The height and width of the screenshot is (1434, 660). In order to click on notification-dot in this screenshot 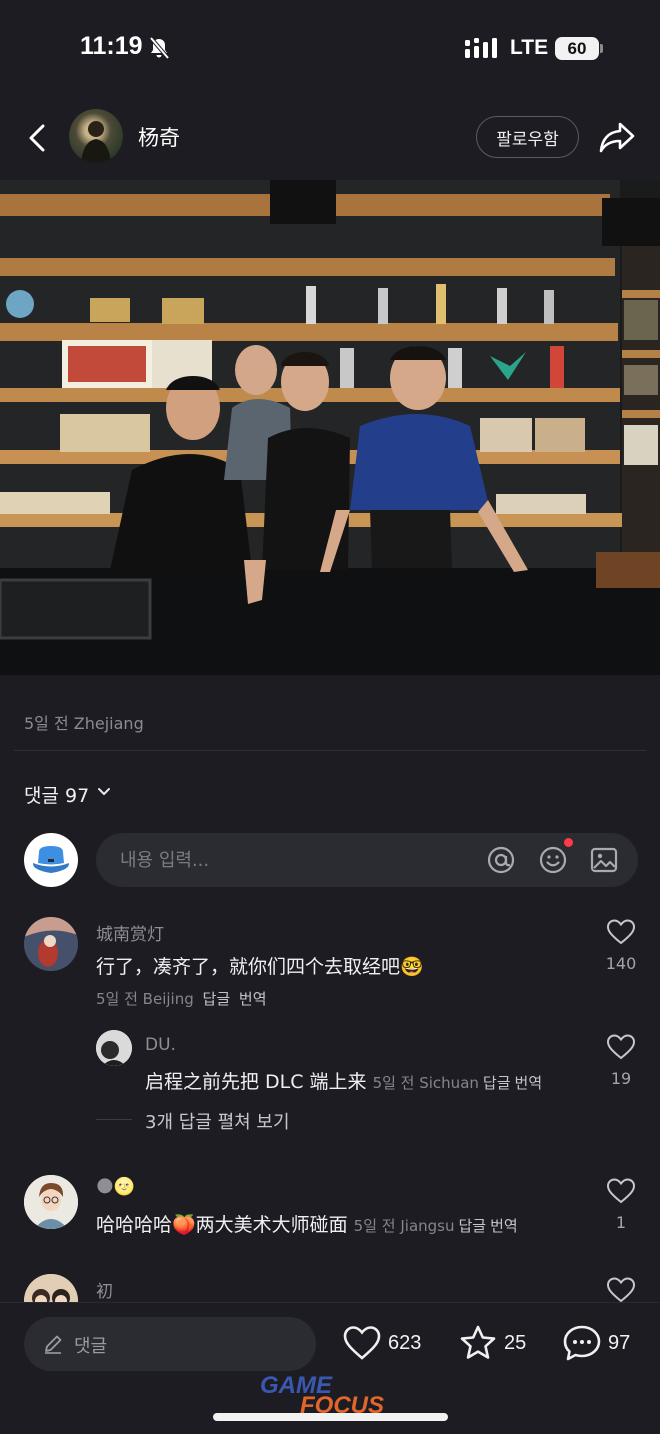, I will do `click(568, 842)`.